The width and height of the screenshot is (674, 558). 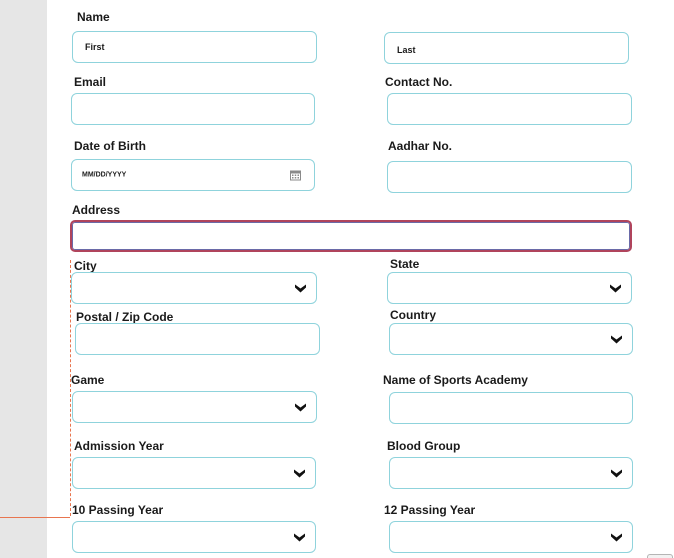 What do you see at coordinates (194, 47) in the screenshot?
I see `first-name-input: First` at bounding box center [194, 47].